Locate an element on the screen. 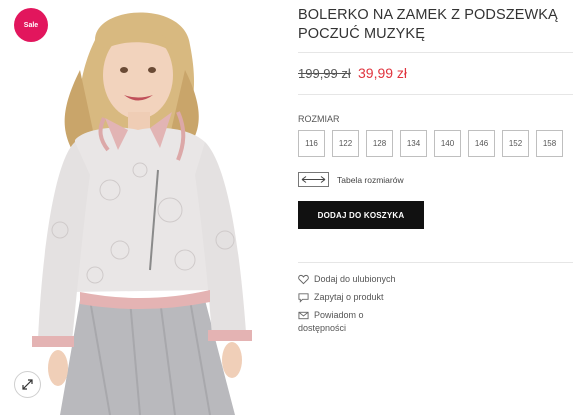  expand-arrows-icon is located at coordinates (27, 384).